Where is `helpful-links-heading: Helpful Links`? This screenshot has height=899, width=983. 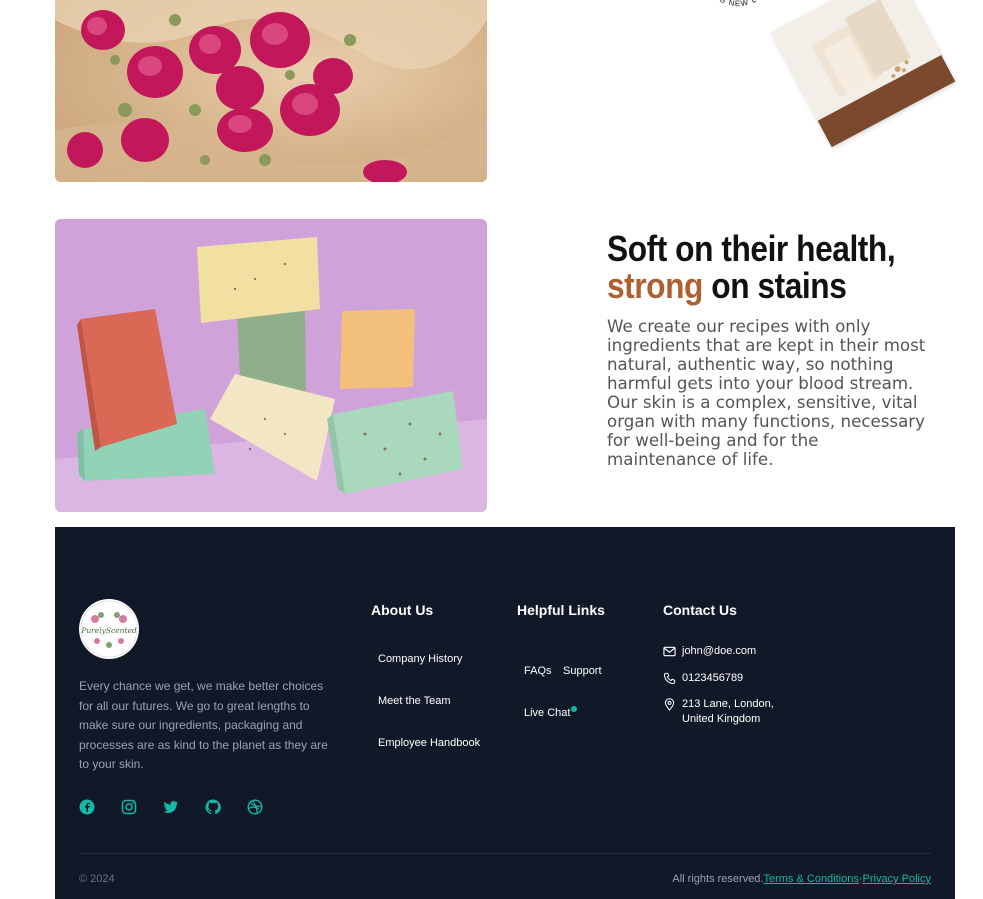 helpful-links-heading: Helpful Links is located at coordinates (561, 610).